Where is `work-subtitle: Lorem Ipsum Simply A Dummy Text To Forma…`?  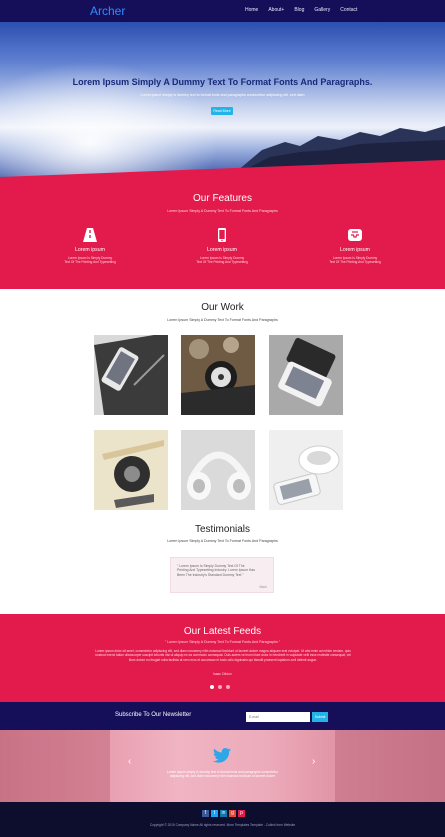 work-subtitle: Lorem Ipsum Simply A Dummy Text To Forma… is located at coordinates (222, 320).